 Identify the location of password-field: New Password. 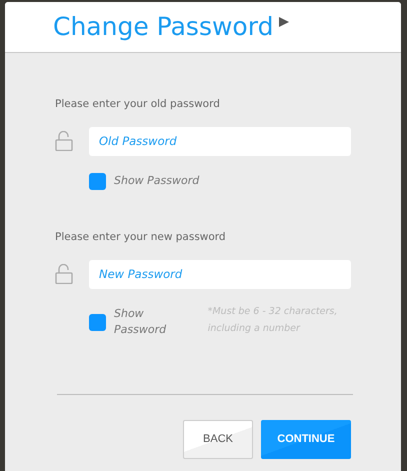
(220, 274).